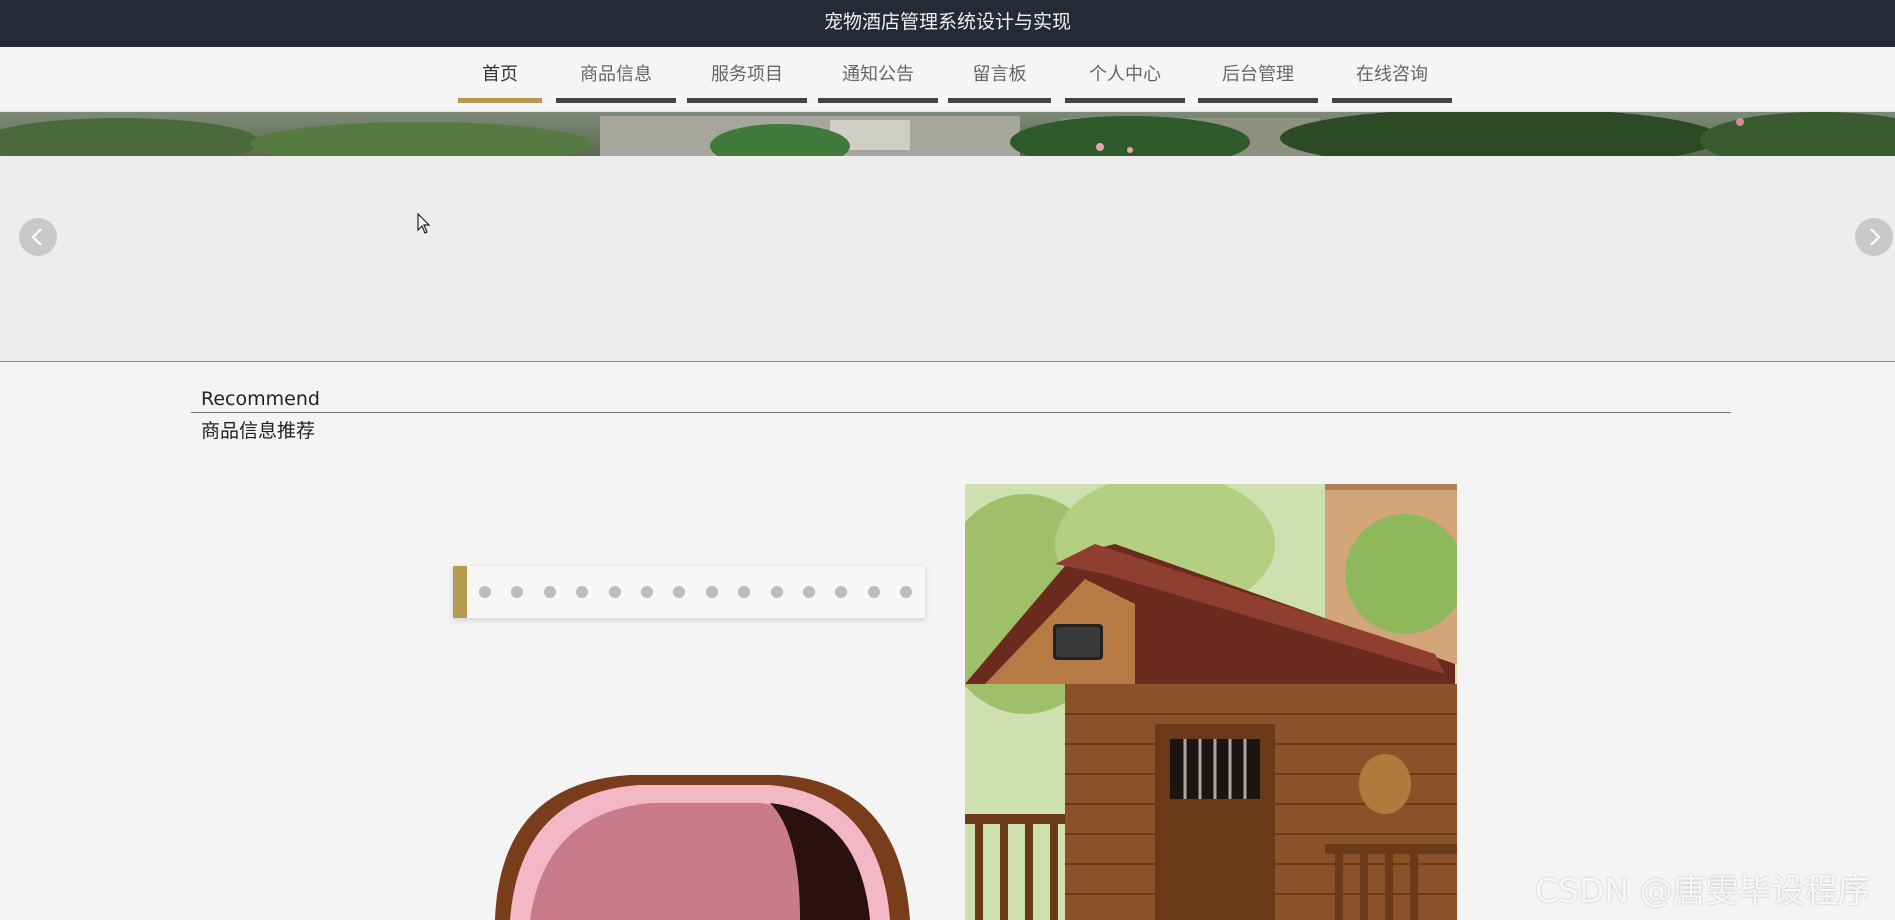  I want to click on carousel-pagination, so click(689, 592).